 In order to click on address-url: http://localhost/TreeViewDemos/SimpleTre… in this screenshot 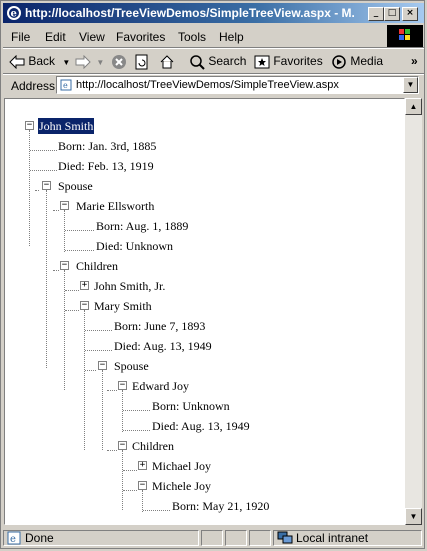, I will do `click(207, 85)`.